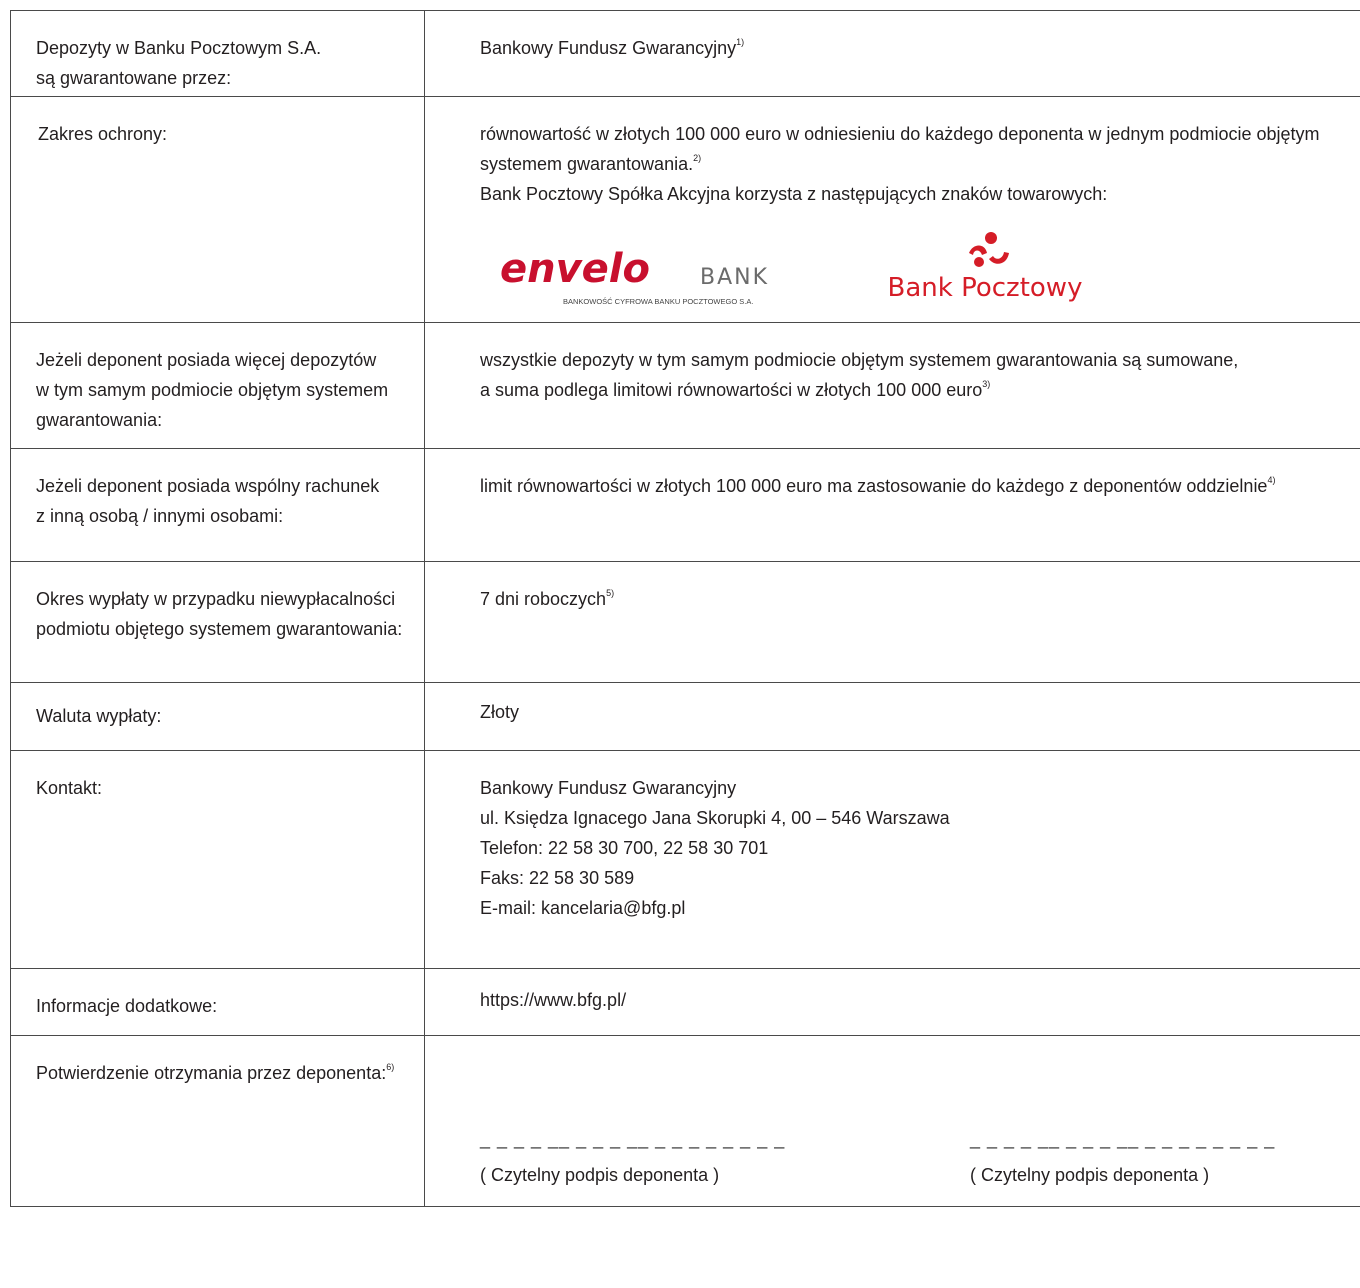  I want to click on label-text: Kontakt:, so click(69, 788).